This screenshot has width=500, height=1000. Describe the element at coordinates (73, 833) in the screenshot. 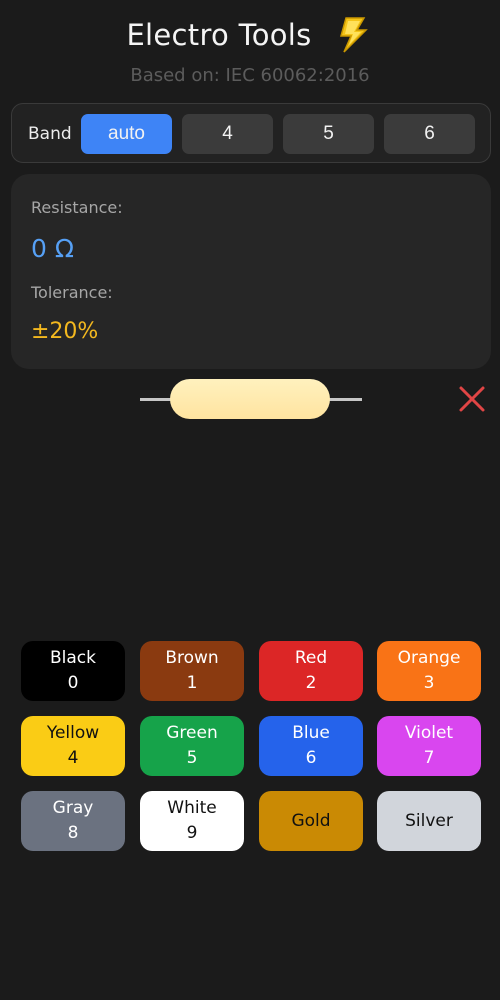

I see `color-digit: 8` at that location.